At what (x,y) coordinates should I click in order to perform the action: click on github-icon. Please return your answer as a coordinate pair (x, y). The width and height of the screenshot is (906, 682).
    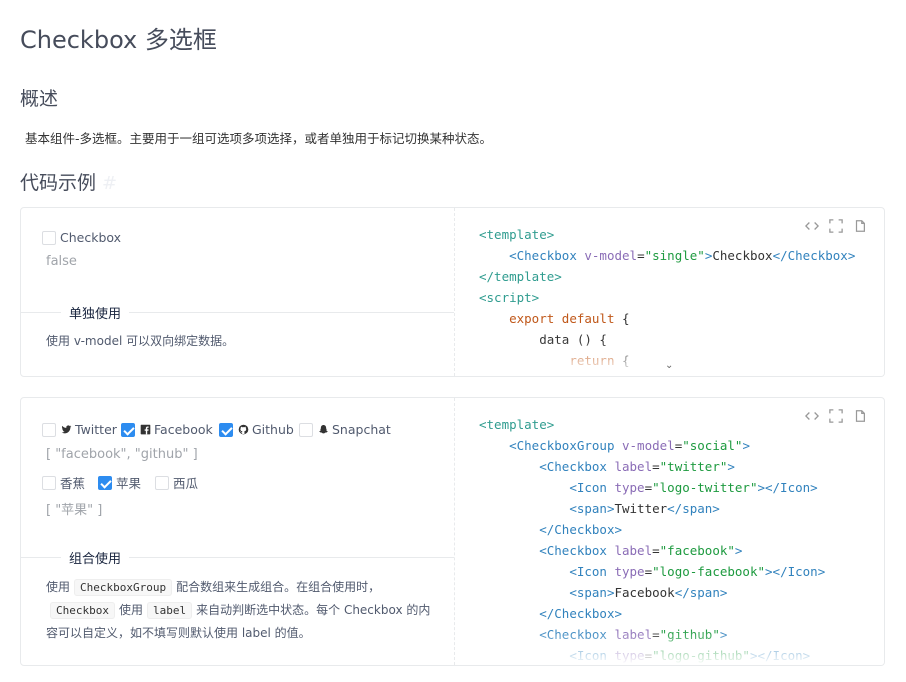
    Looking at the image, I should click on (243, 430).